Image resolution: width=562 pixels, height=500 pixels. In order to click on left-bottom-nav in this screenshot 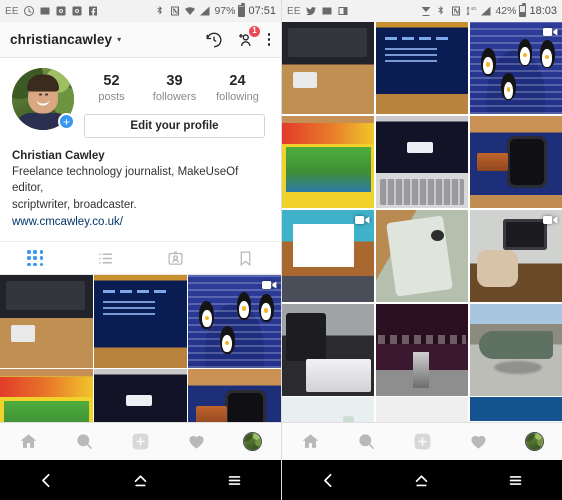, I will do `click(140, 441)`.